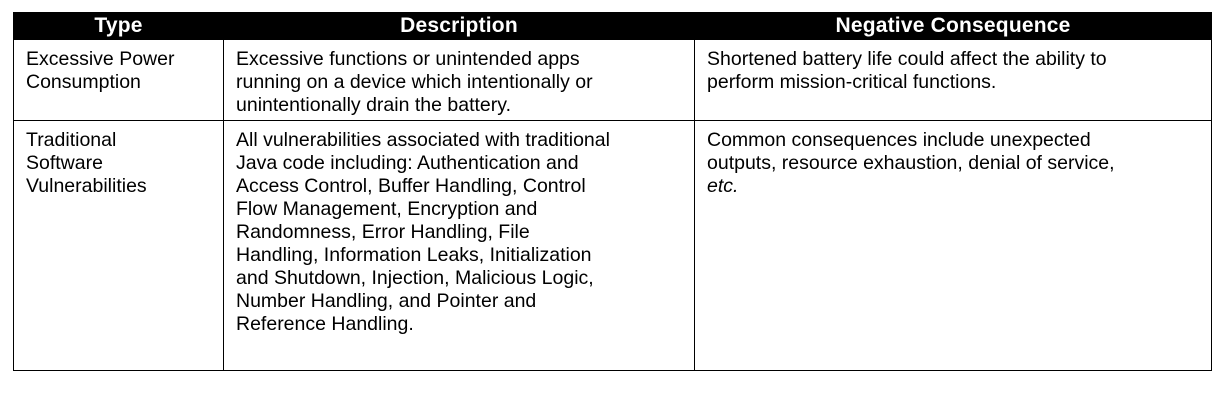 Image resolution: width=1224 pixels, height=400 pixels. Describe the element at coordinates (83, 82) in the screenshot. I see `cell-line: Consumption` at that location.